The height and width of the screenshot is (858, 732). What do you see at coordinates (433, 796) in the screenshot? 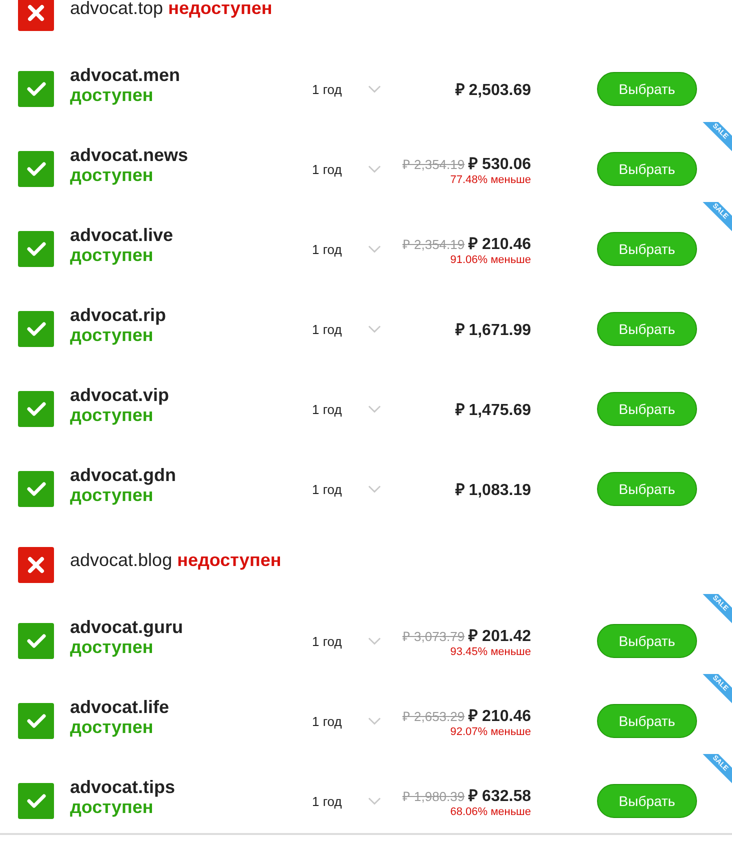
I see `old-price: ₽ 1,980.39` at bounding box center [433, 796].